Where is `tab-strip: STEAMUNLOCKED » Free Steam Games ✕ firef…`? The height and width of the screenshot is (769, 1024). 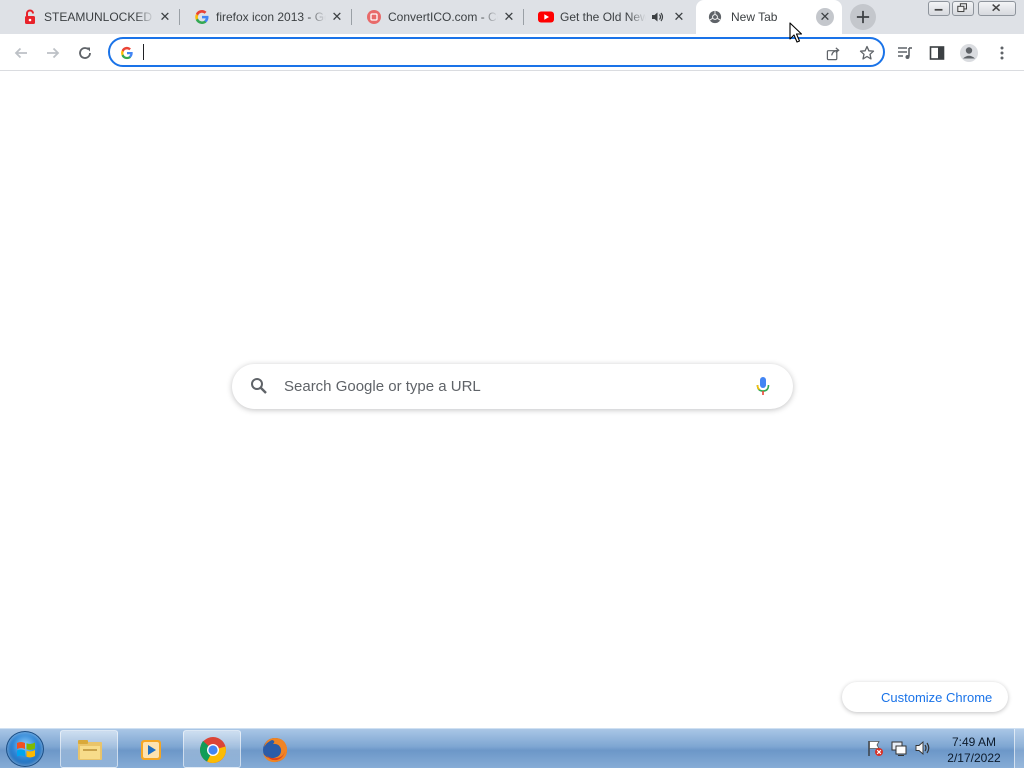 tab-strip: STEAMUNLOCKED » Free Steam Games ✕ firef… is located at coordinates (512, 17).